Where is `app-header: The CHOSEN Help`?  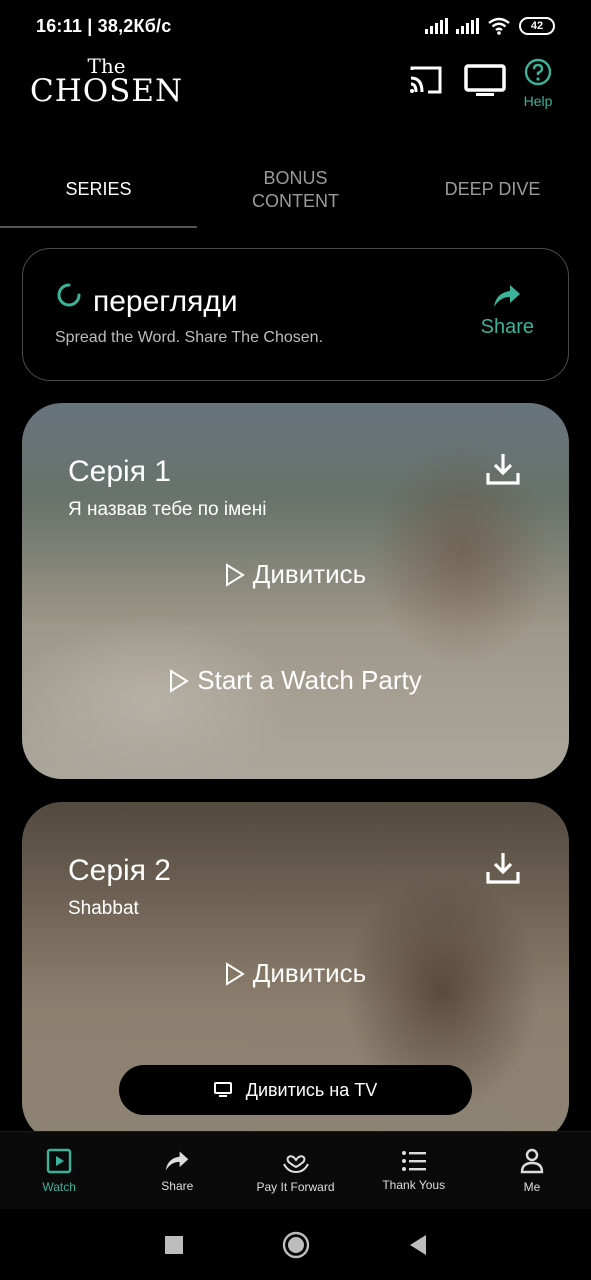 app-header: The CHOSEN Help is located at coordinates (295, 97).